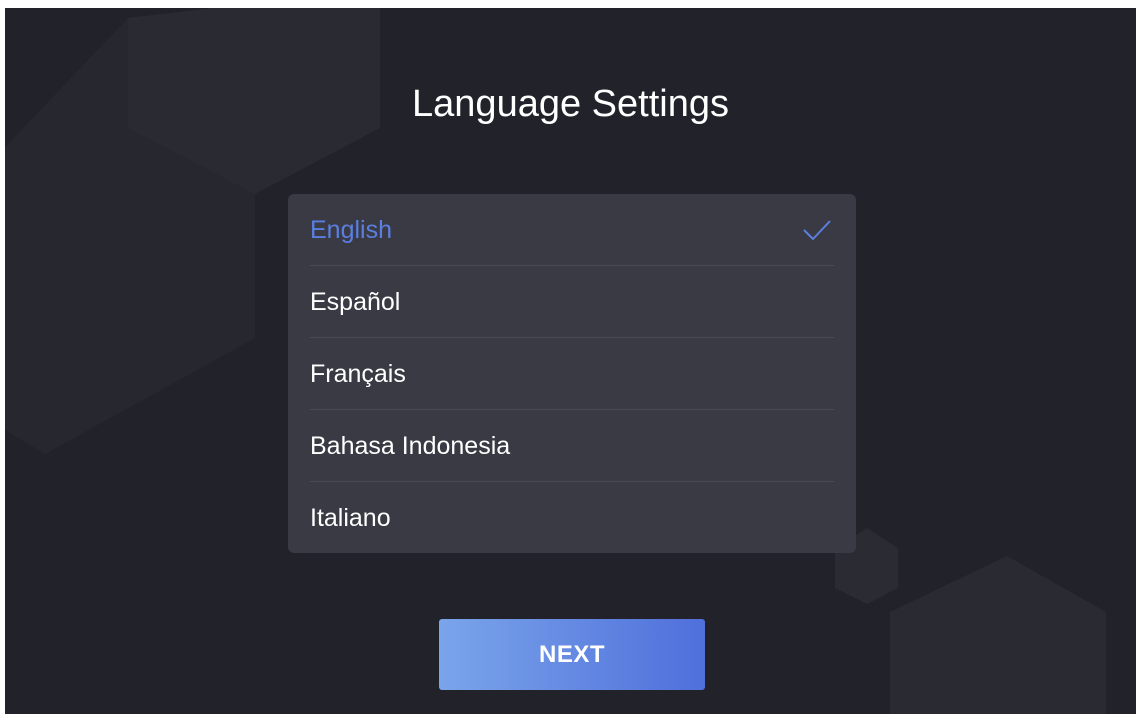 The height and width of the screenshot is (714, 1136). Describe the element at coordinates (998, 635) in the screenshot. I see `background-hexagon-large-right` at that location.